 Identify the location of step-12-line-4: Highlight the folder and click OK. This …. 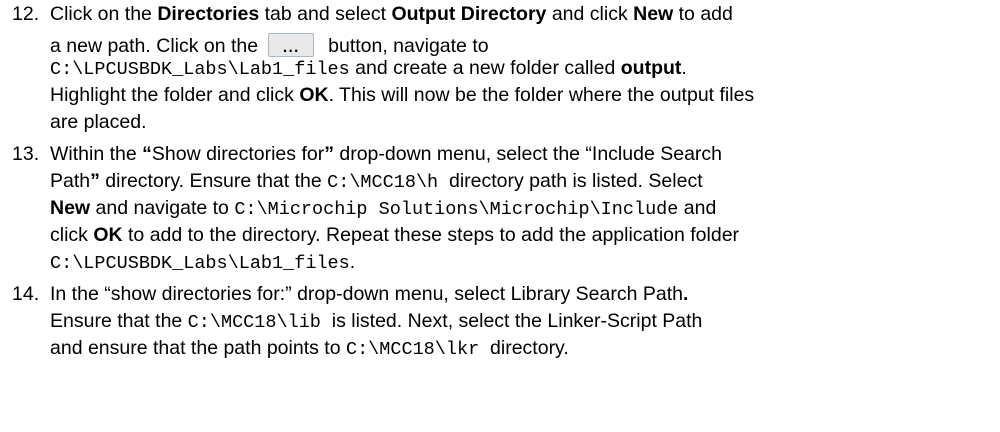
(402, 95).